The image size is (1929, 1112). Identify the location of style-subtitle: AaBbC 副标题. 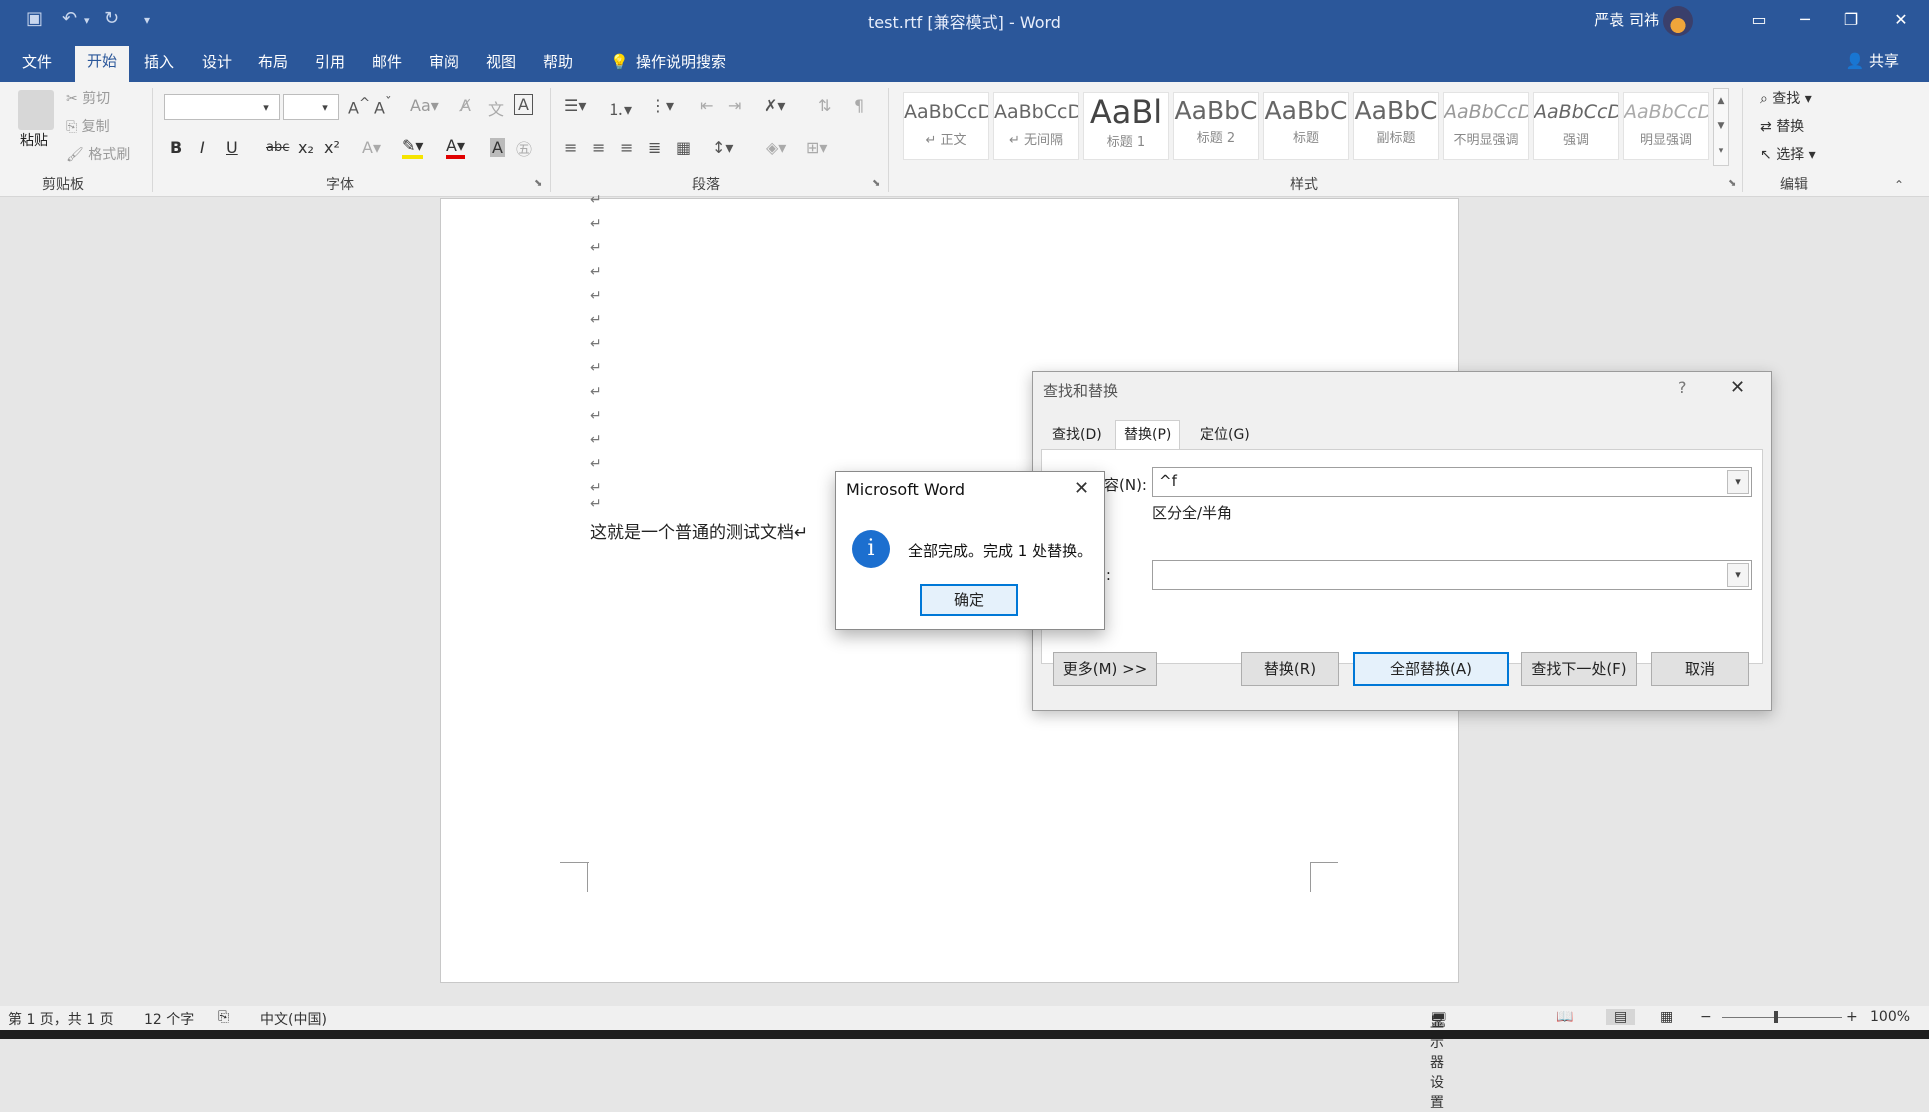
(1396, 126).